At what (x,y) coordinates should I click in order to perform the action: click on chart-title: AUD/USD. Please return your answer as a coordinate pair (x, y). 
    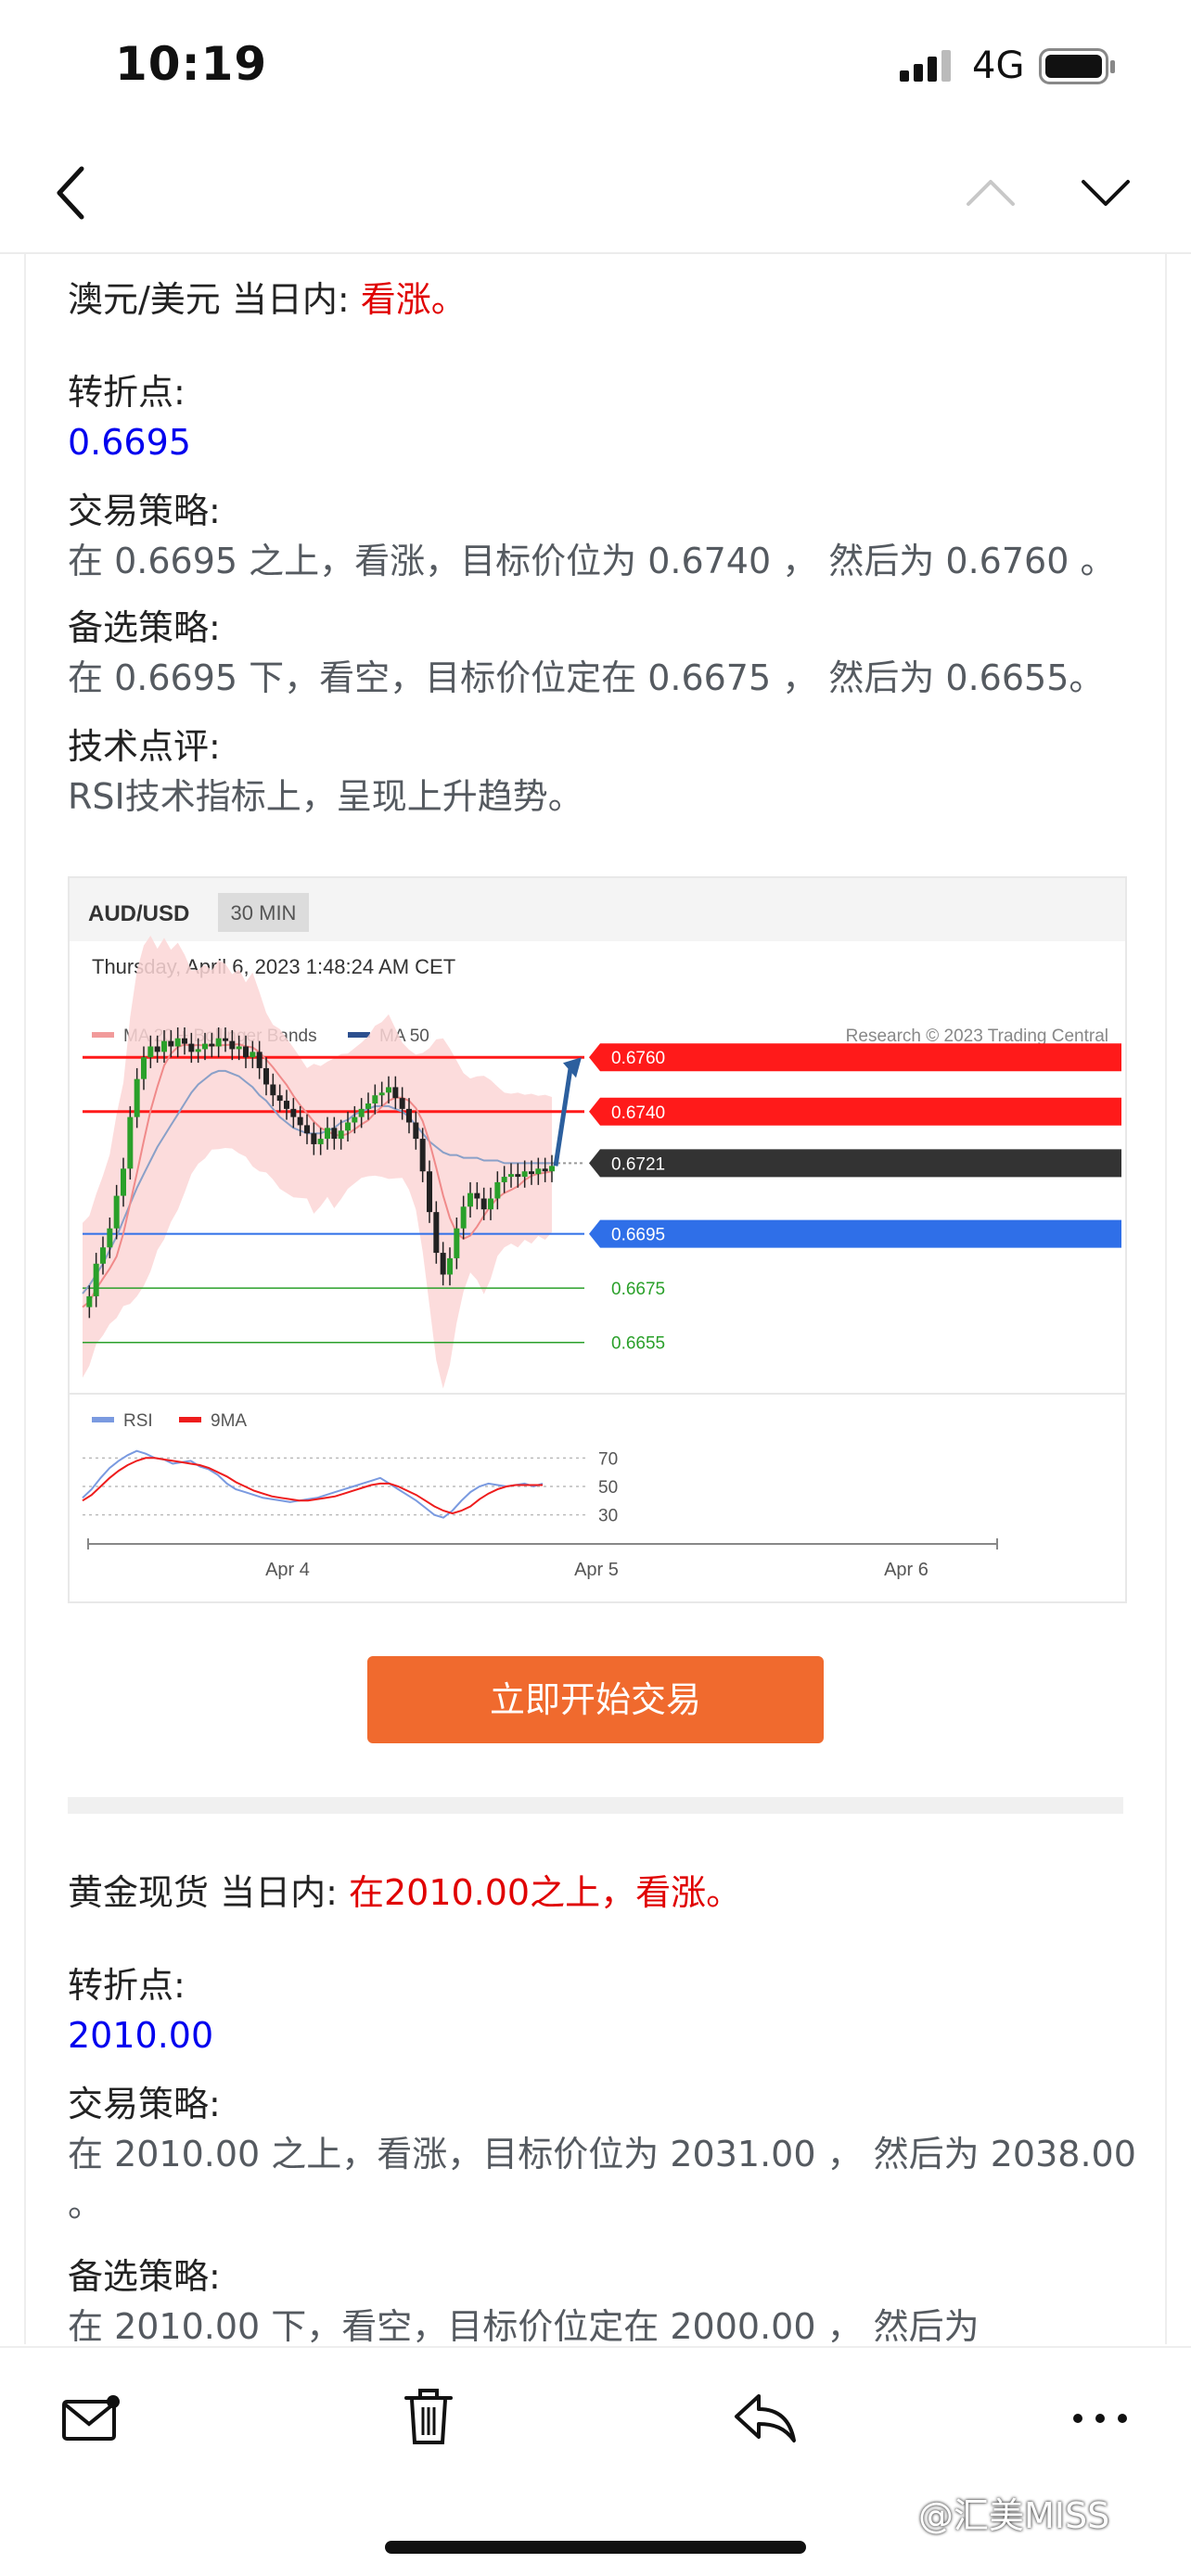
    Looking at the image, I should click on (138, 913).